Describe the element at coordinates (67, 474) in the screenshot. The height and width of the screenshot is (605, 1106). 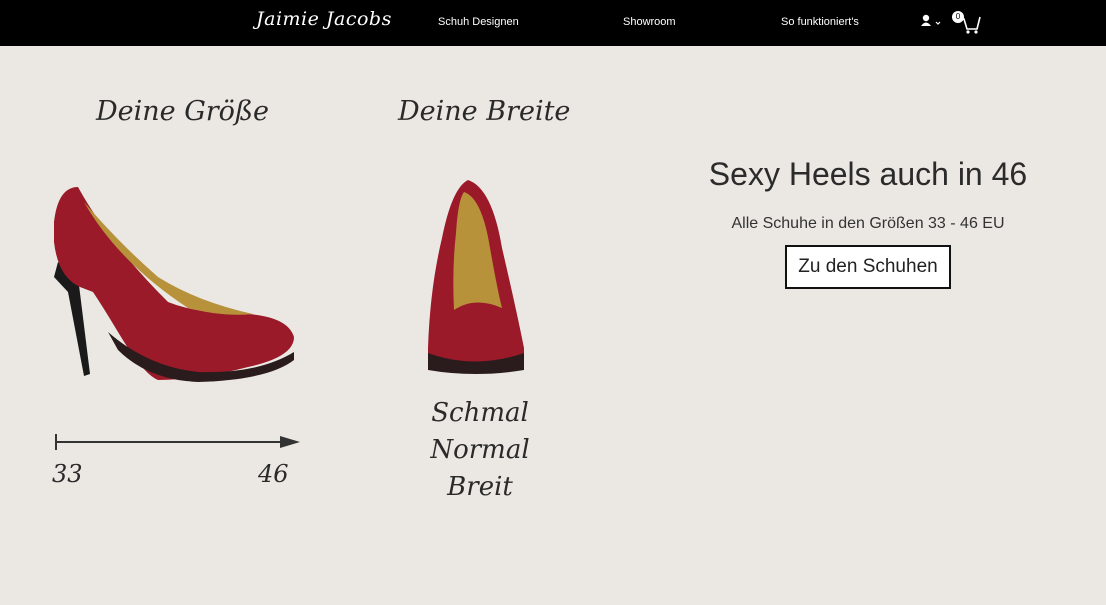
I see `size-min-label: 33` at that location.